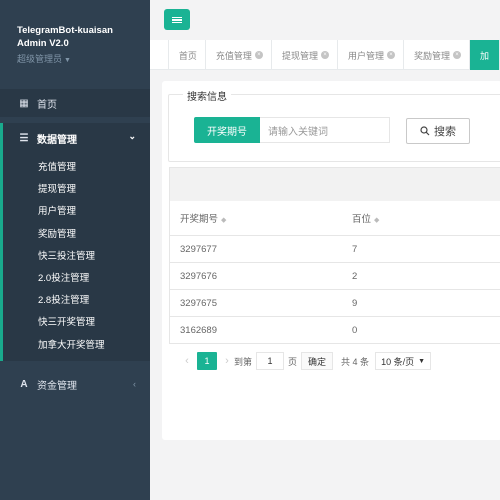 The width and height of the screenshot is (500, 500). Describe the element at coordinates (83, 58) in the screenshot. I see `role-dropdown: 超级管理员 ▼` at that location.